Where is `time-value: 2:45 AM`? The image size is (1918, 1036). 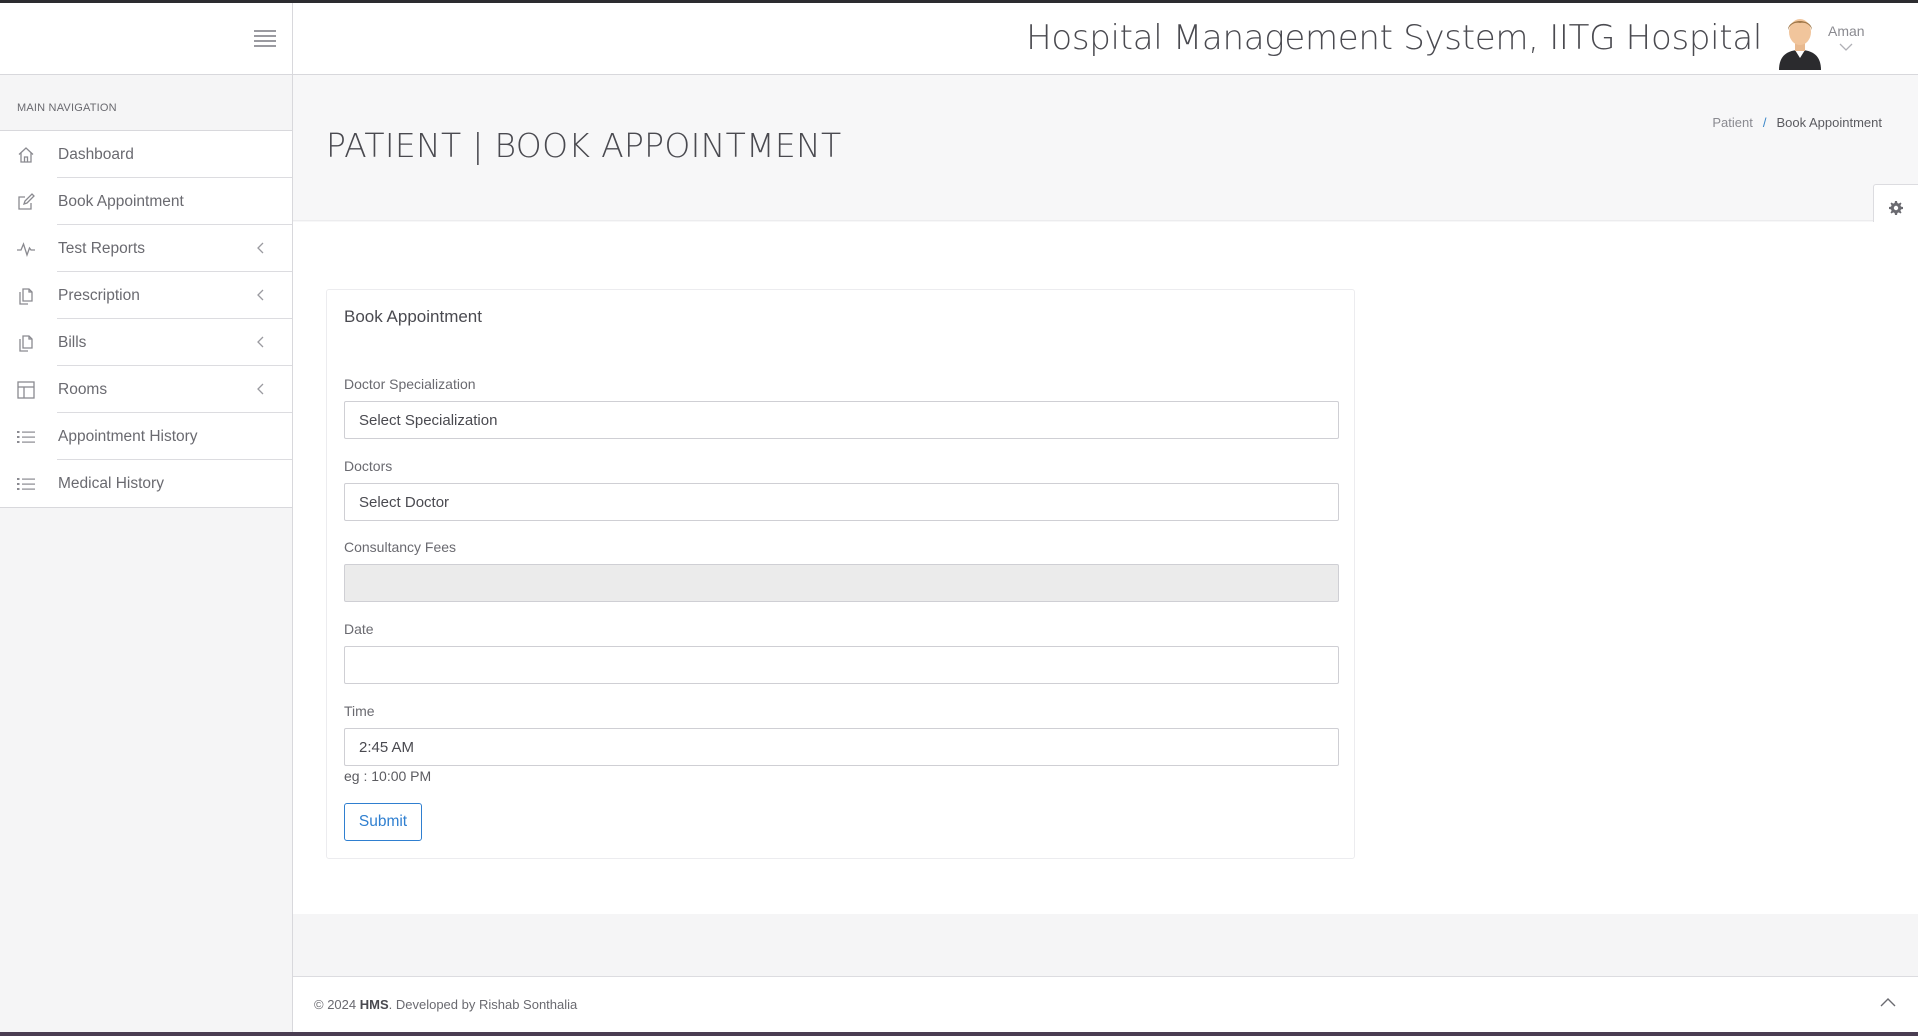
time-value: 2:45 AM is located at coordinates (387, 747).